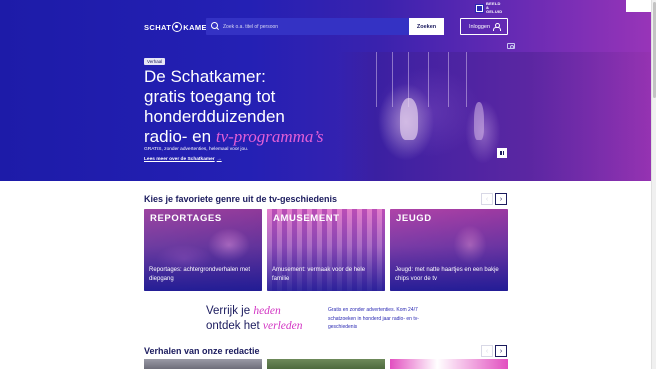  Describe the element at coordinates (653, 184) in the screenshot. I see `page-scrollbar` at that location.